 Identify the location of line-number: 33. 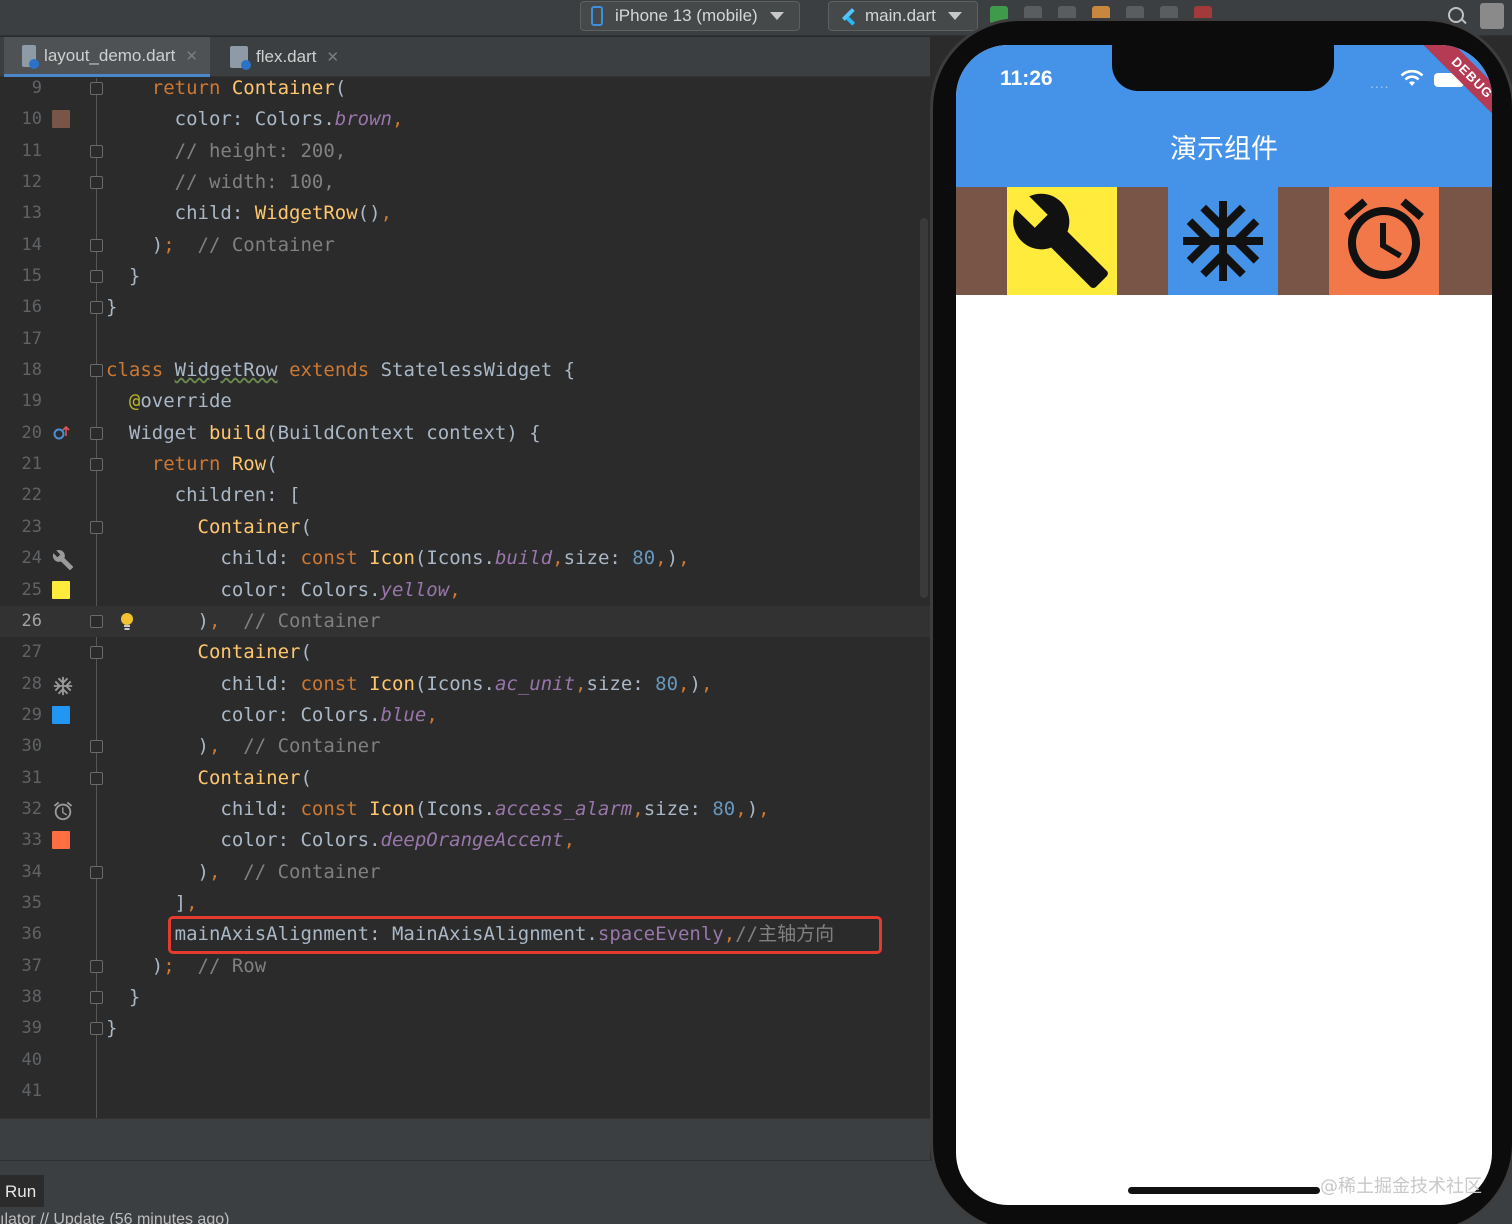
(31, 840).